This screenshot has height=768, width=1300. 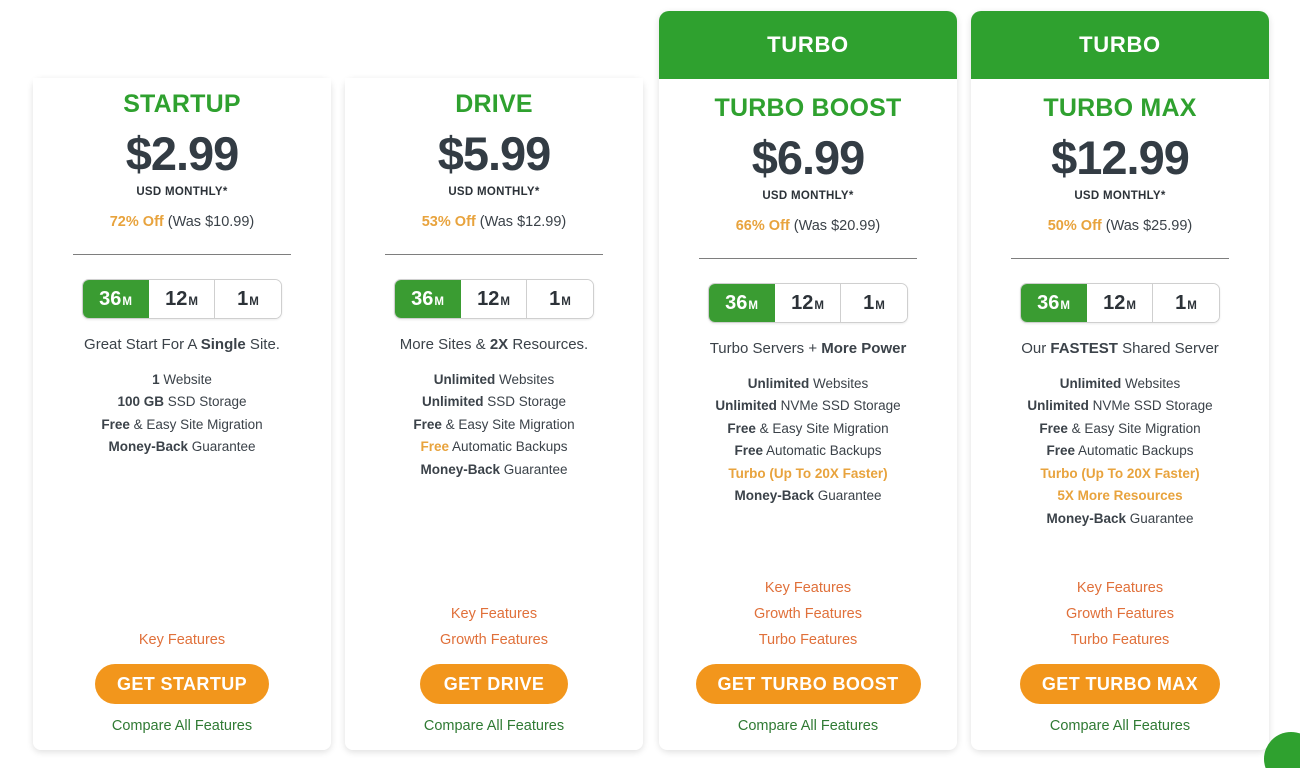 What do you see at coordinates (494, 104) in the screenshot?
I see `plan-name: DRIVE` at bounding box center [494, 104].